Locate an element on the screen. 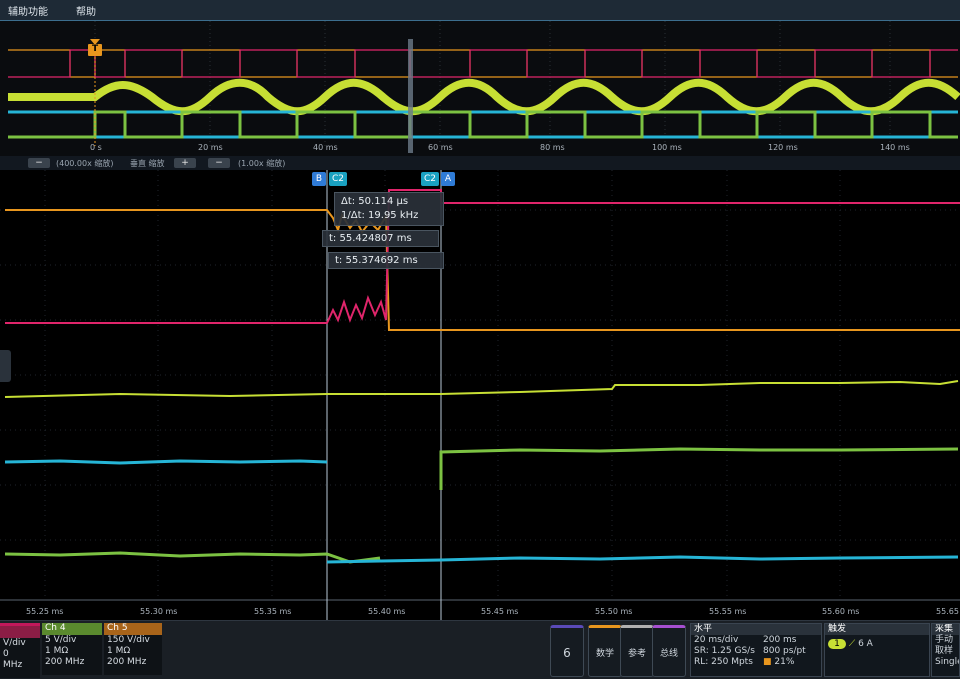 The height and width of the screenshot is (679, 960). overview-ch3-trace is located at coordinates (483, 63).